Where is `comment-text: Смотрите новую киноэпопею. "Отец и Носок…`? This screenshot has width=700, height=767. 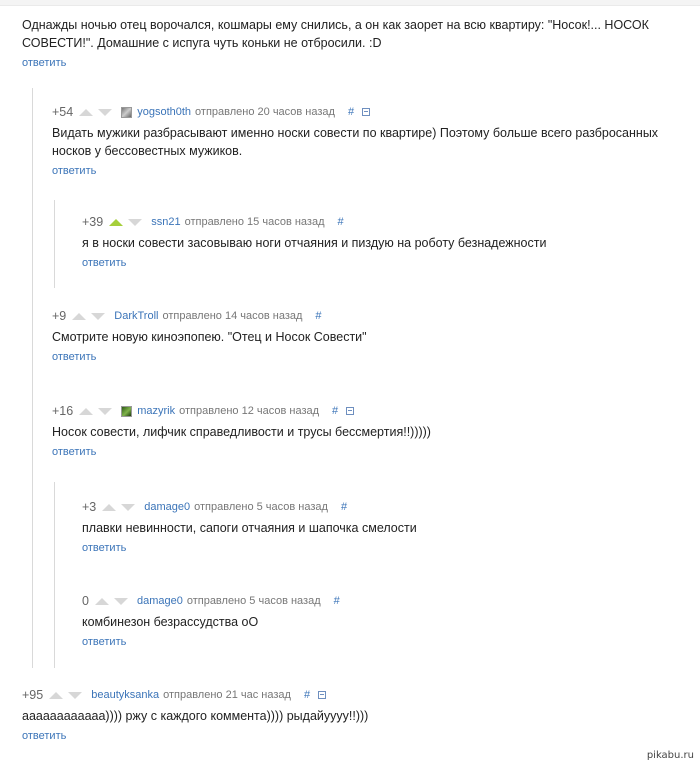
comment-text: Смотрите новую киноэпопею. "Отец и Носок… is located at coordinates (209, 337).